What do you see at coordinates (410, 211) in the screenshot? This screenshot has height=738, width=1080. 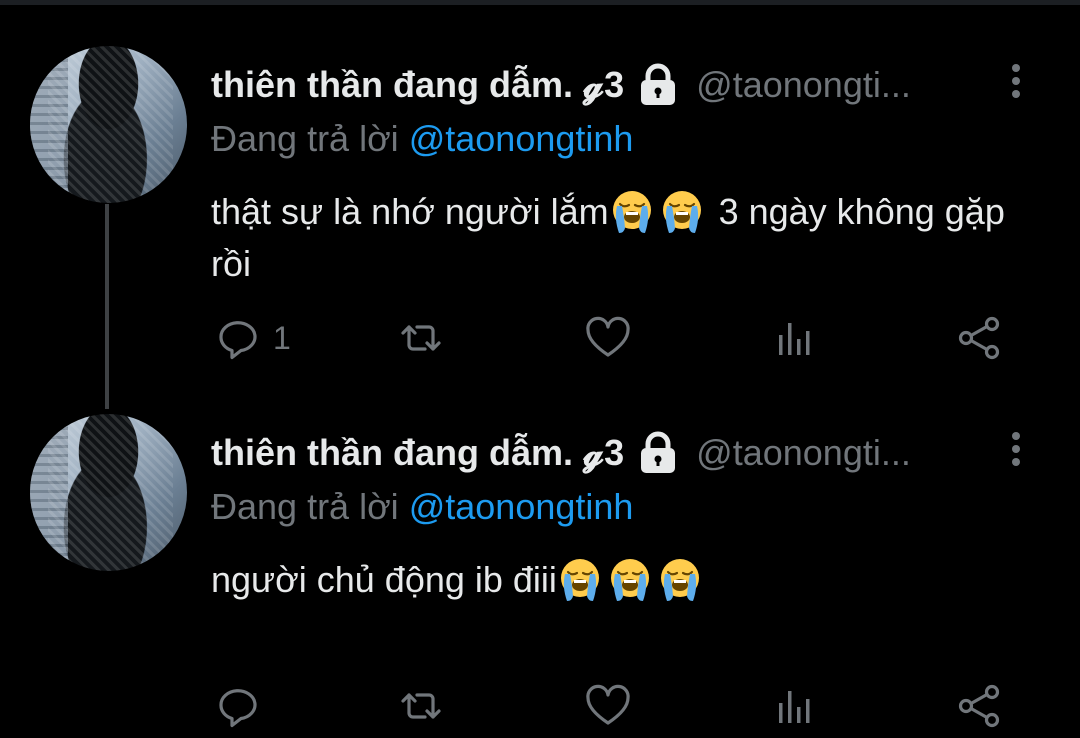 I see `tweet-text-main: thật sự là nhớ người lắm` at bounding box center [410, 211].